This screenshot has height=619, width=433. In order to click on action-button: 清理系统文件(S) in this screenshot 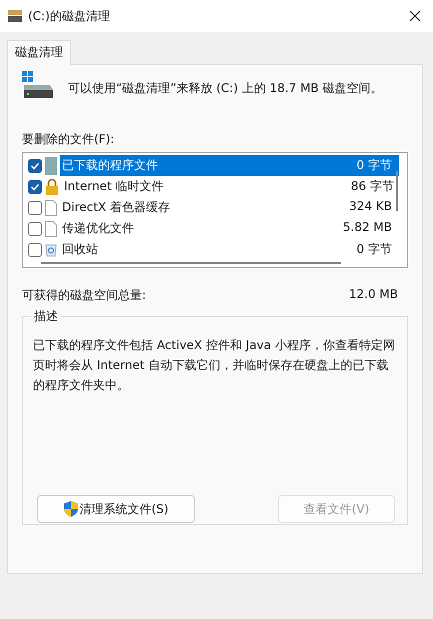, I will do `click(116, 509)`.